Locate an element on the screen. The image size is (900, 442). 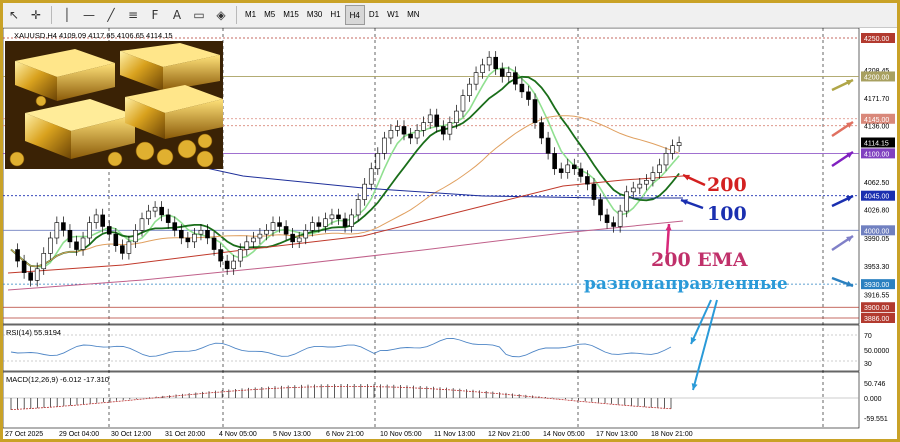
timeframe-mn: MN is located at coordinates (413, 15).